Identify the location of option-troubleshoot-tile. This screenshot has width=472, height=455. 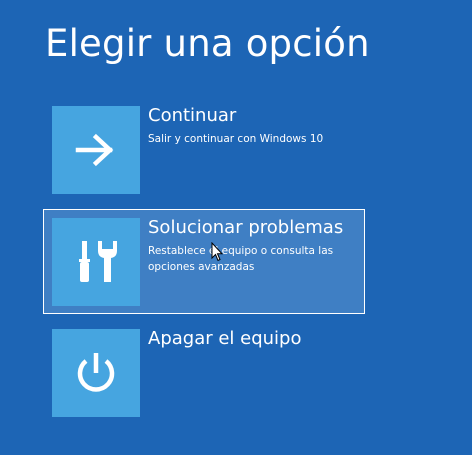
(96, 262).